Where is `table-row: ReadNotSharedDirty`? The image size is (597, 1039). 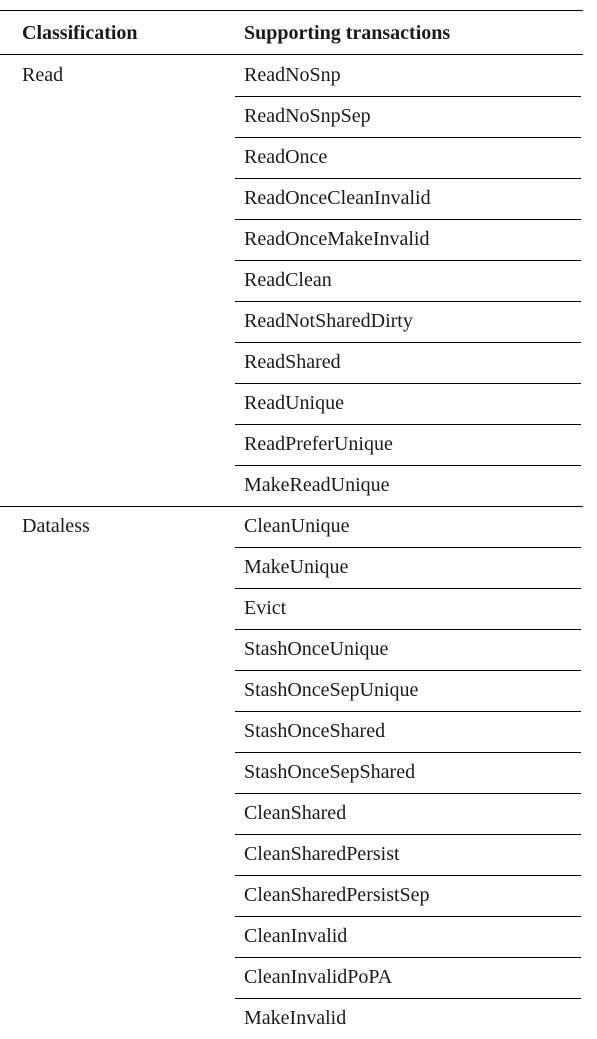 table-row: ReadNotSharedDirty is located at coordinates (408, 321).